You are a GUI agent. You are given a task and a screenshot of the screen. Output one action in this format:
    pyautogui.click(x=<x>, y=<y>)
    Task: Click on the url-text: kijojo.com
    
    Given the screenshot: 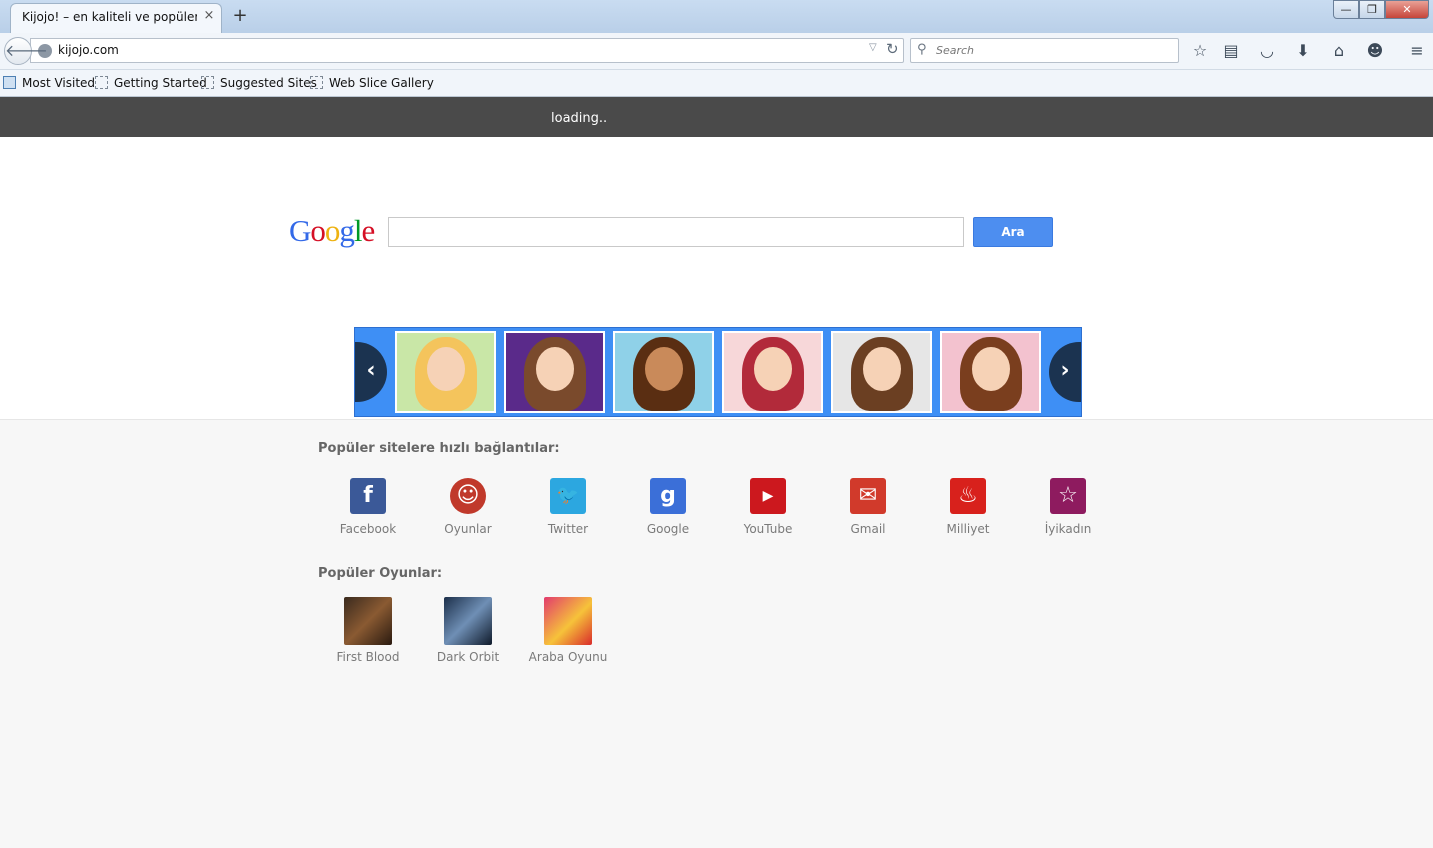 What is the action you would take?
    pyautogui.click(x=88, y=50)
    